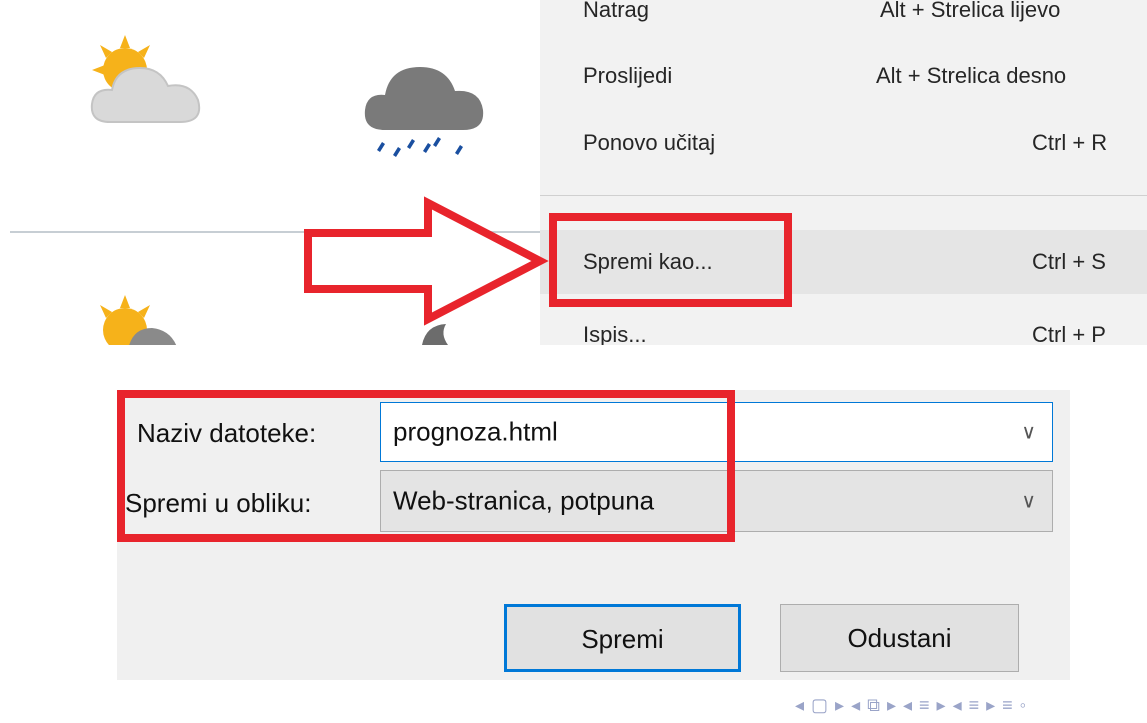 The width and height of the screenshot is (1147, 723). I want to click on menu-separator, so click(843, 195).